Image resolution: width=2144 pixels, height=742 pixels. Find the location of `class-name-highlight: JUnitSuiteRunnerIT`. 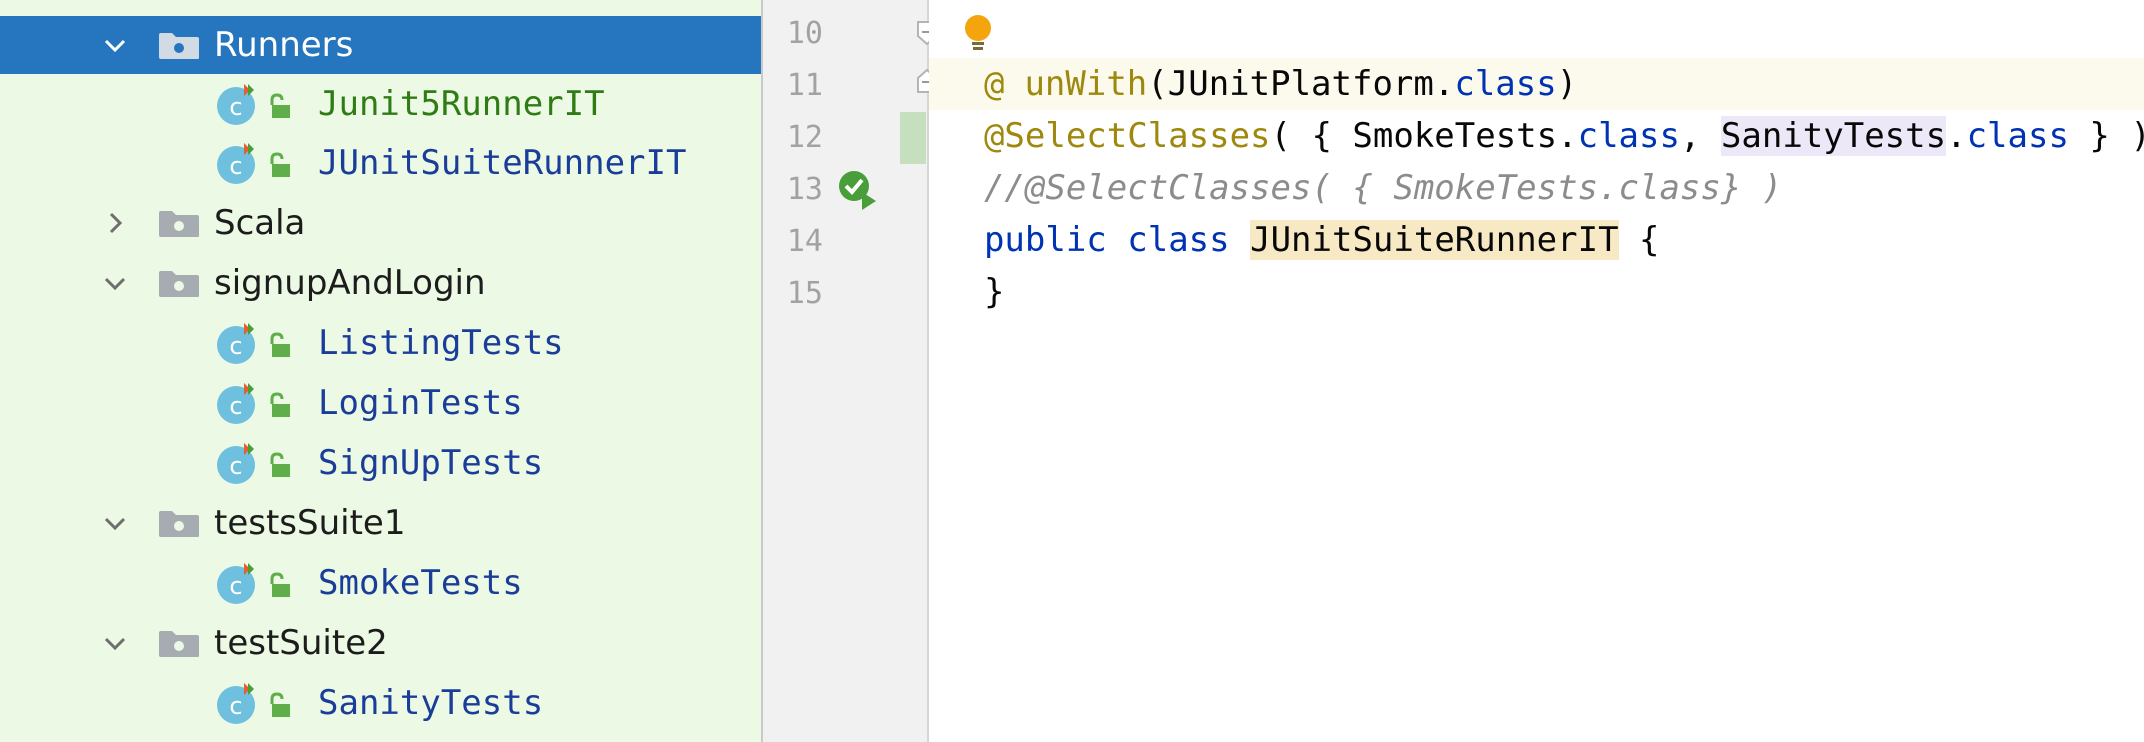

class-name-highlight: JUnitSuiteRunnerIT is located at coordinates (1434, 240).